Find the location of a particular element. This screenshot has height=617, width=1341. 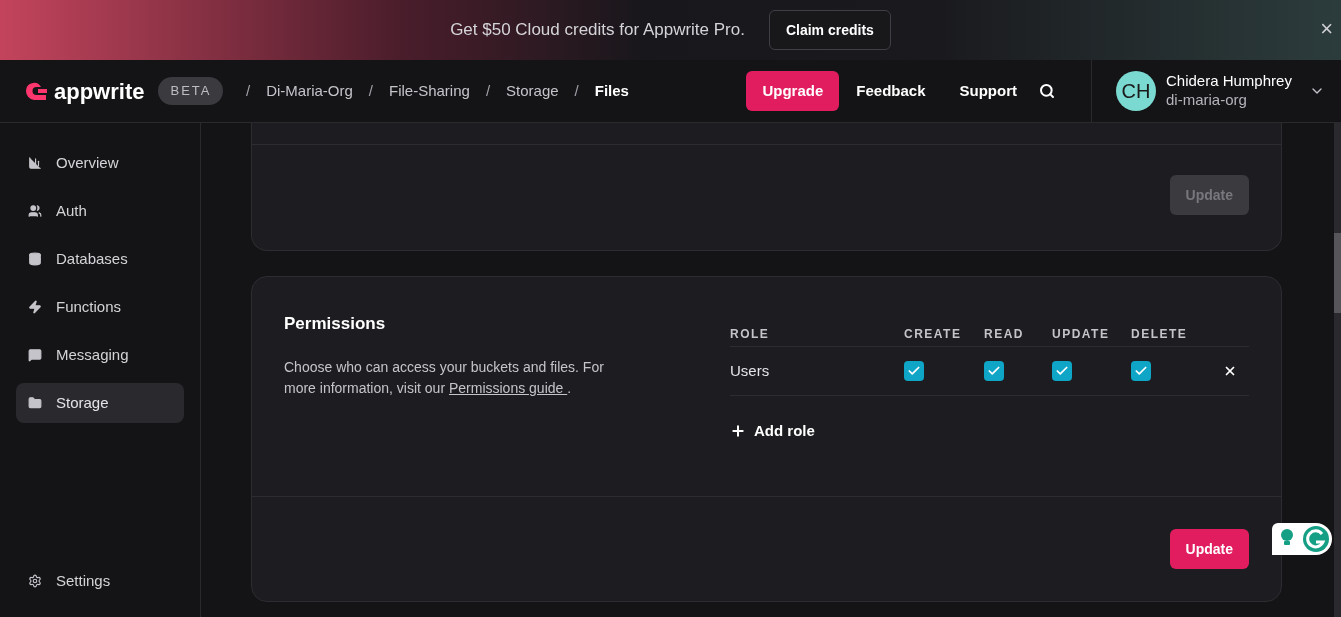

settings-item: Settings is located at coordinates (100, 581).